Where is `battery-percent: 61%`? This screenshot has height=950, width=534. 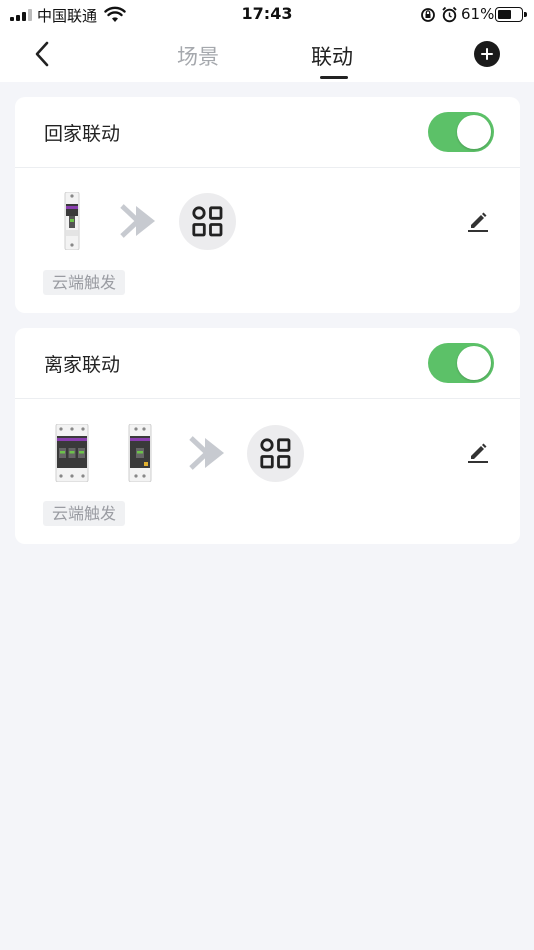 battery-percent: 61% is located at coordinates (478, 14).